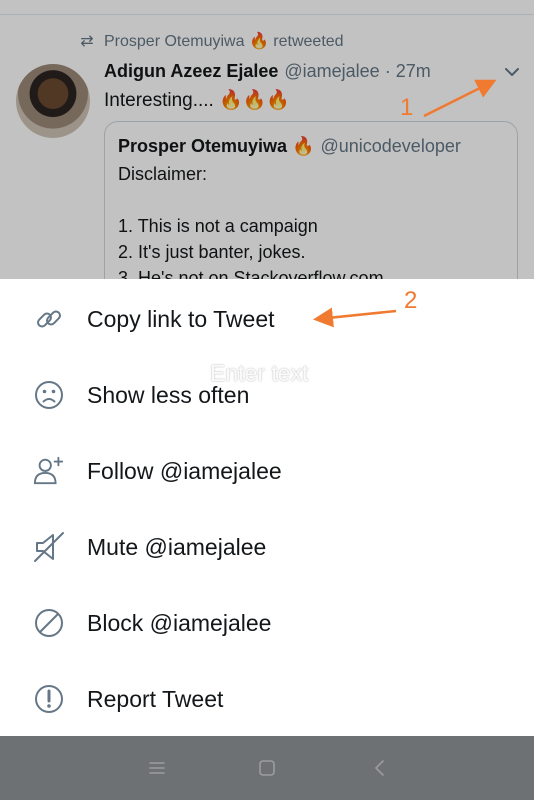  Describe the element at coordinates (218, 226) in the screenshot. I see `quoted-text-line: 1. This is not a campaign` at that location.